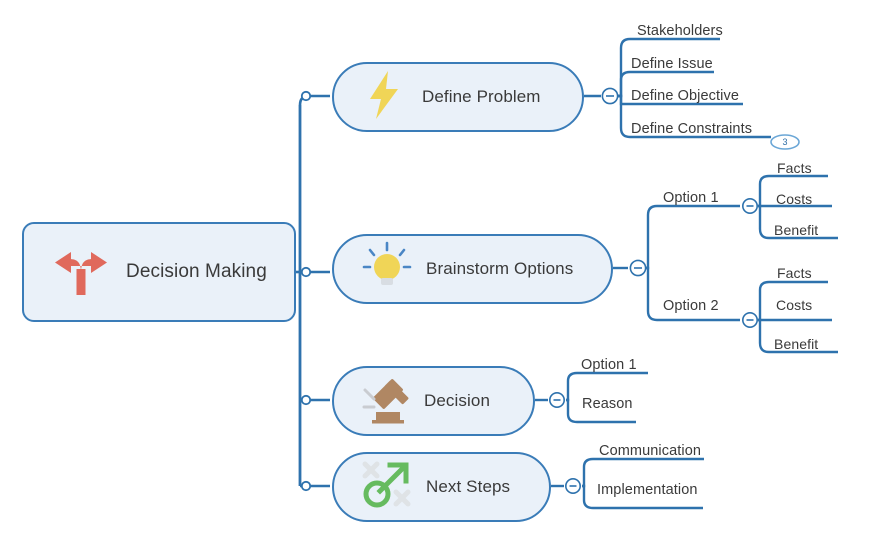 This screenshot has width=884, height=551. What do you see at coordinates (386, 401) in the screenshot?
I see `gavel-icon` at bounding box center [386, 401].